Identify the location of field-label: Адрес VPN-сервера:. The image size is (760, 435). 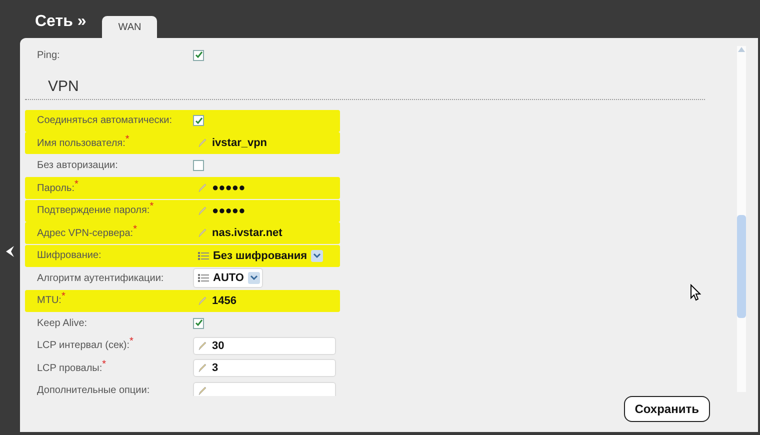
(85, 233).